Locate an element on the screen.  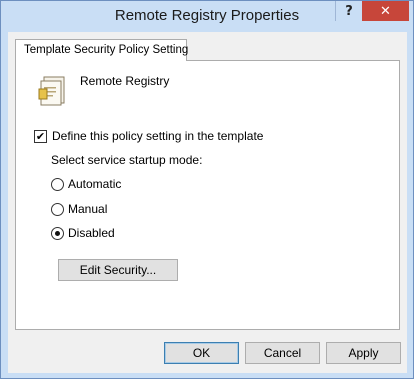
radio-manual-label: Manual is located at coordinates (87, 209).